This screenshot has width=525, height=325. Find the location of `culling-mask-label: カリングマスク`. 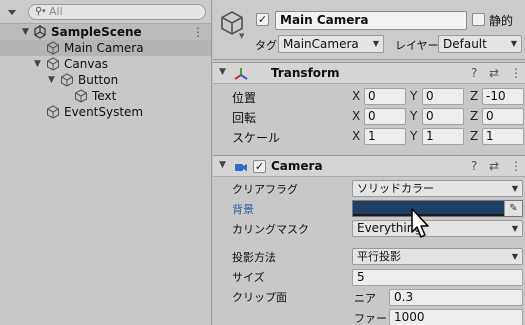

culling-mask-label: カリングマスク is located at coordinates (270, 229).